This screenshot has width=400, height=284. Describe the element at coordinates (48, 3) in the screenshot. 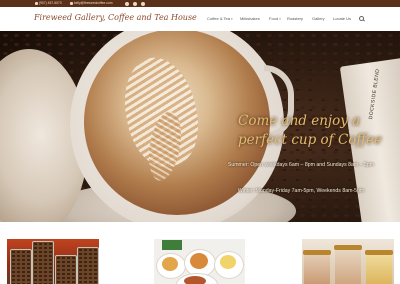

I see `phone-link: (907) 457-5073` at that location.